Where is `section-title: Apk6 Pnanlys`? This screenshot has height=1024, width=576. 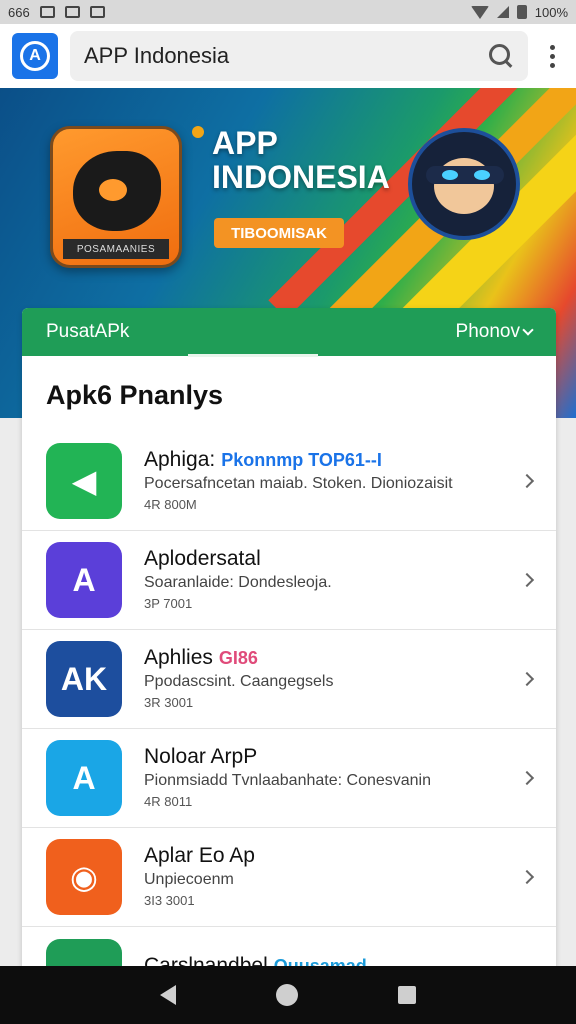 section-title: Apk6 Pnanlys is located at coordinates (135, 395).